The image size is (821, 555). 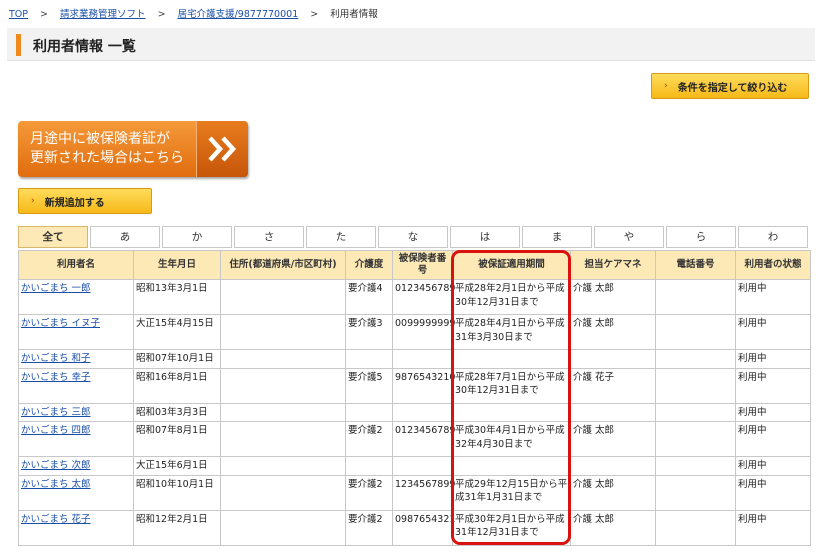 What do you see at coordinates (56, 465) in the screenshot?
I see `user-name-link: かいごまち 次郎` at bounding box center [56, 465].